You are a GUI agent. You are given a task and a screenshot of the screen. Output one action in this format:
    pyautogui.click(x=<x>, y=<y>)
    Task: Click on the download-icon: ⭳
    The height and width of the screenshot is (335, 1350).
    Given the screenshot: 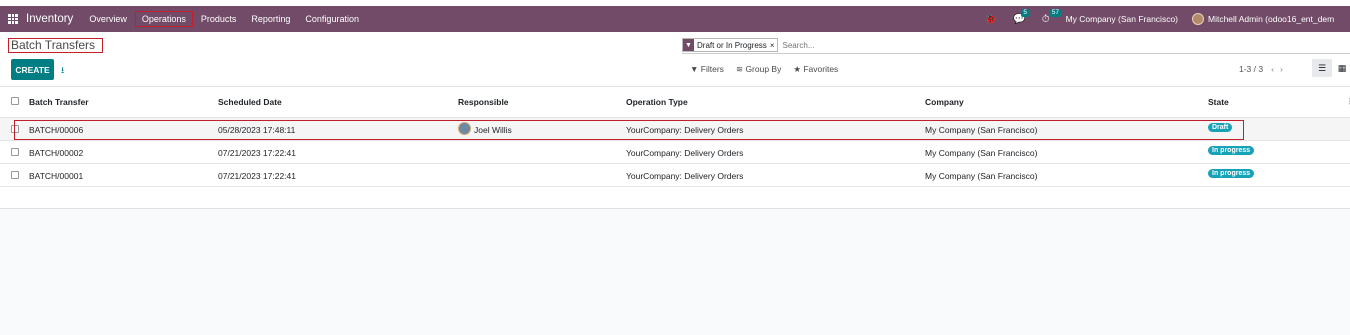 What is the action you would take?
    pyautogui.click(x=62, y=71)
    